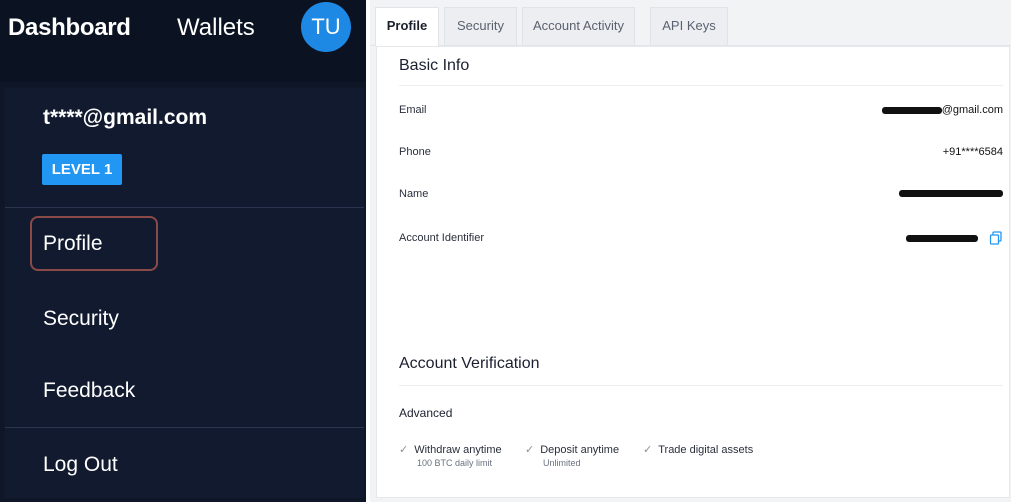  I want to click on field-label-email: Email, so click(413, 110).